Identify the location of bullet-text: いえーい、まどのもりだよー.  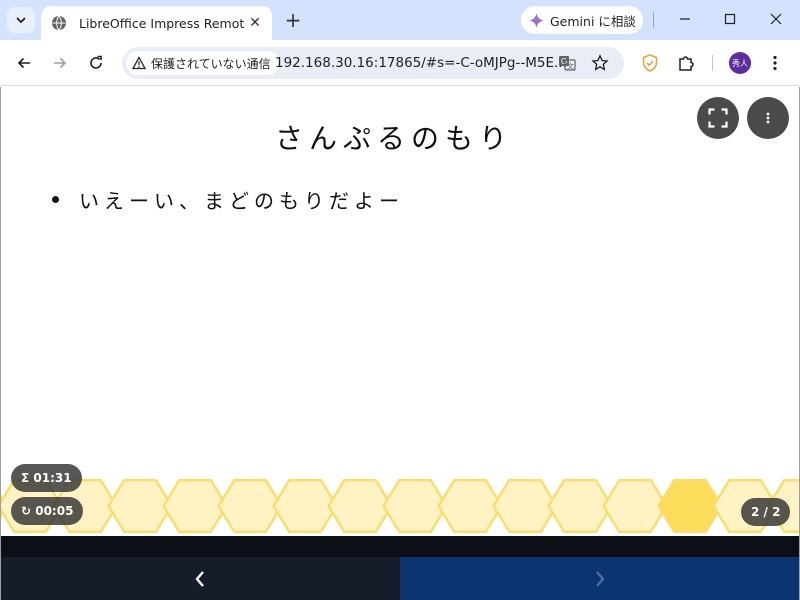
(241, 201).